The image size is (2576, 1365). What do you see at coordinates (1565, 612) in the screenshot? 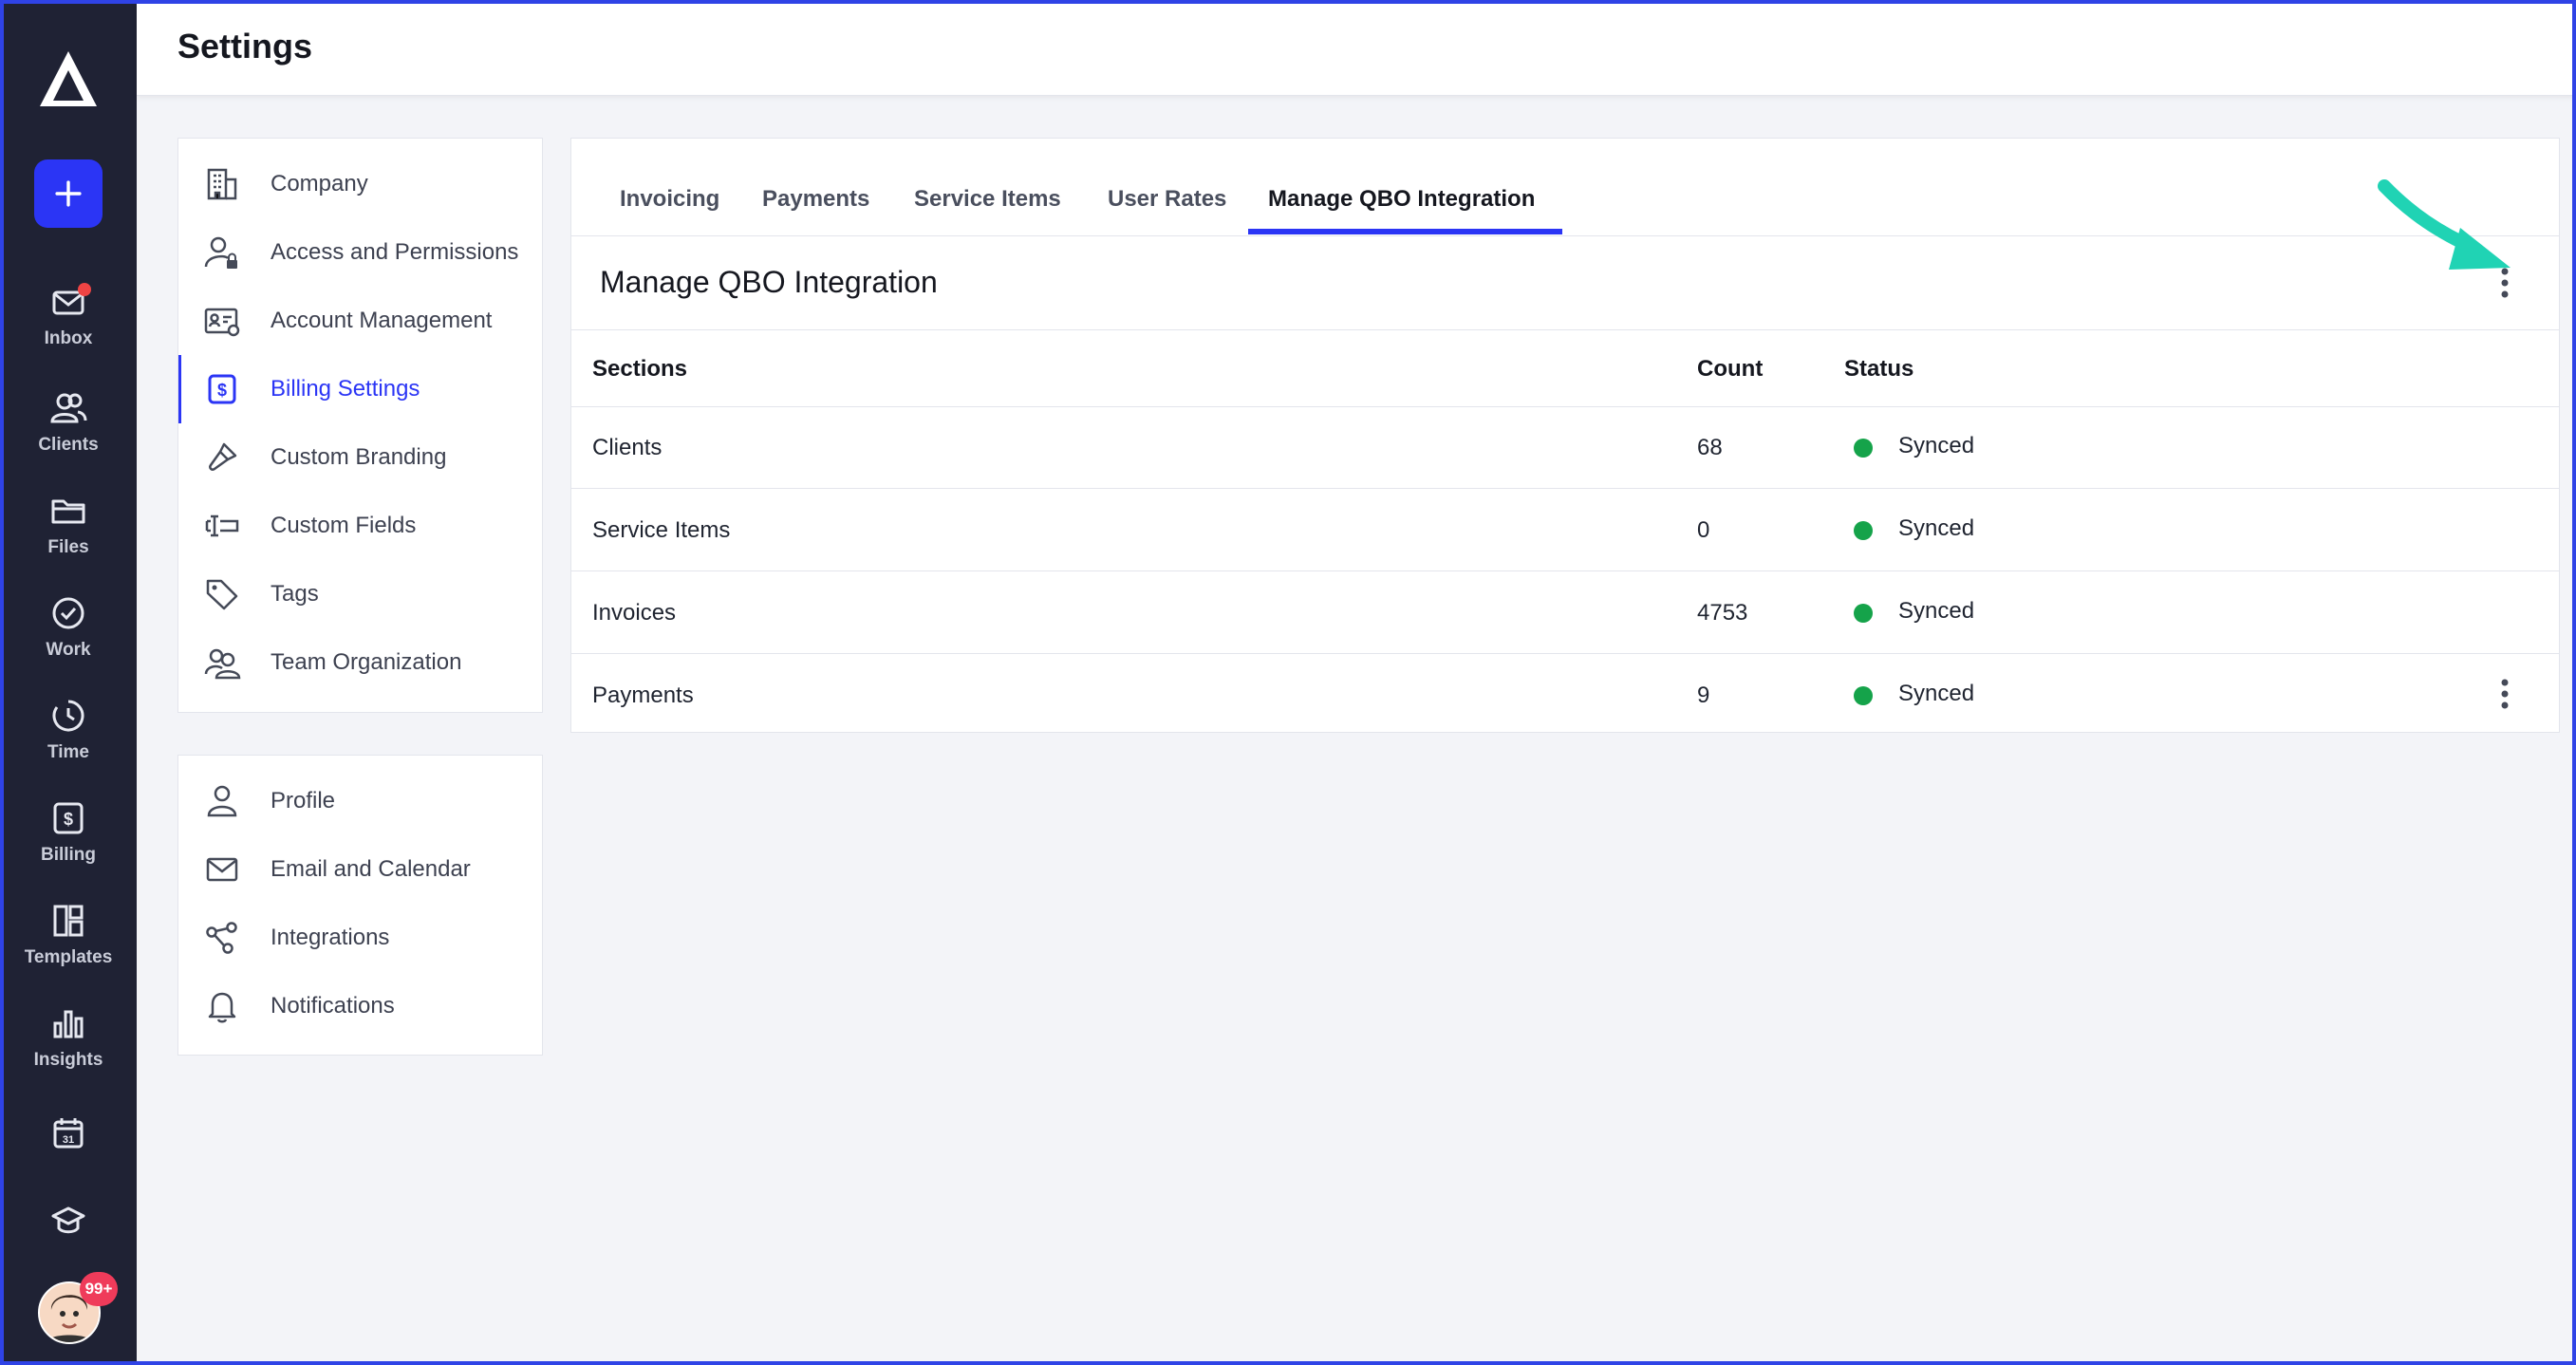
I see `table-row: Invoices 4753 Synced` at bounding box center [1565, 612].